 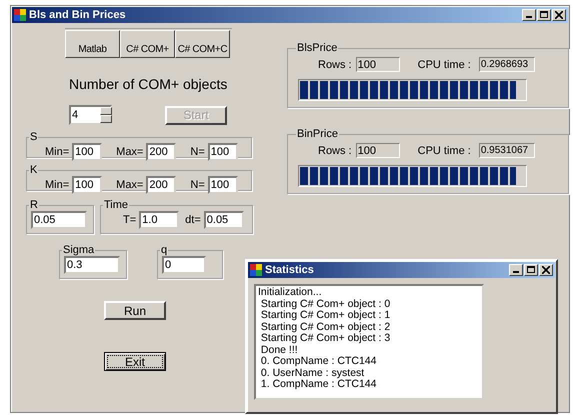 What do you see at coordinates (164, 250) in the screenshot?
I see `group-label: q` at bounding box center [164, 250].